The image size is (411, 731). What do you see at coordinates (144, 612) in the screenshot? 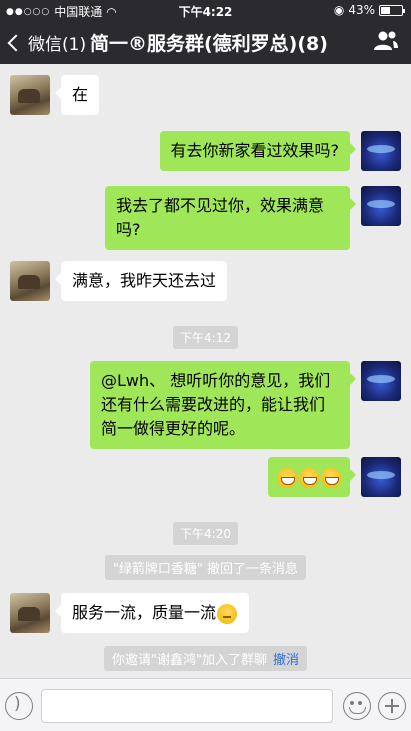
I see `message-text: 服务一流，质量一流` at bounding box center [144, 612].